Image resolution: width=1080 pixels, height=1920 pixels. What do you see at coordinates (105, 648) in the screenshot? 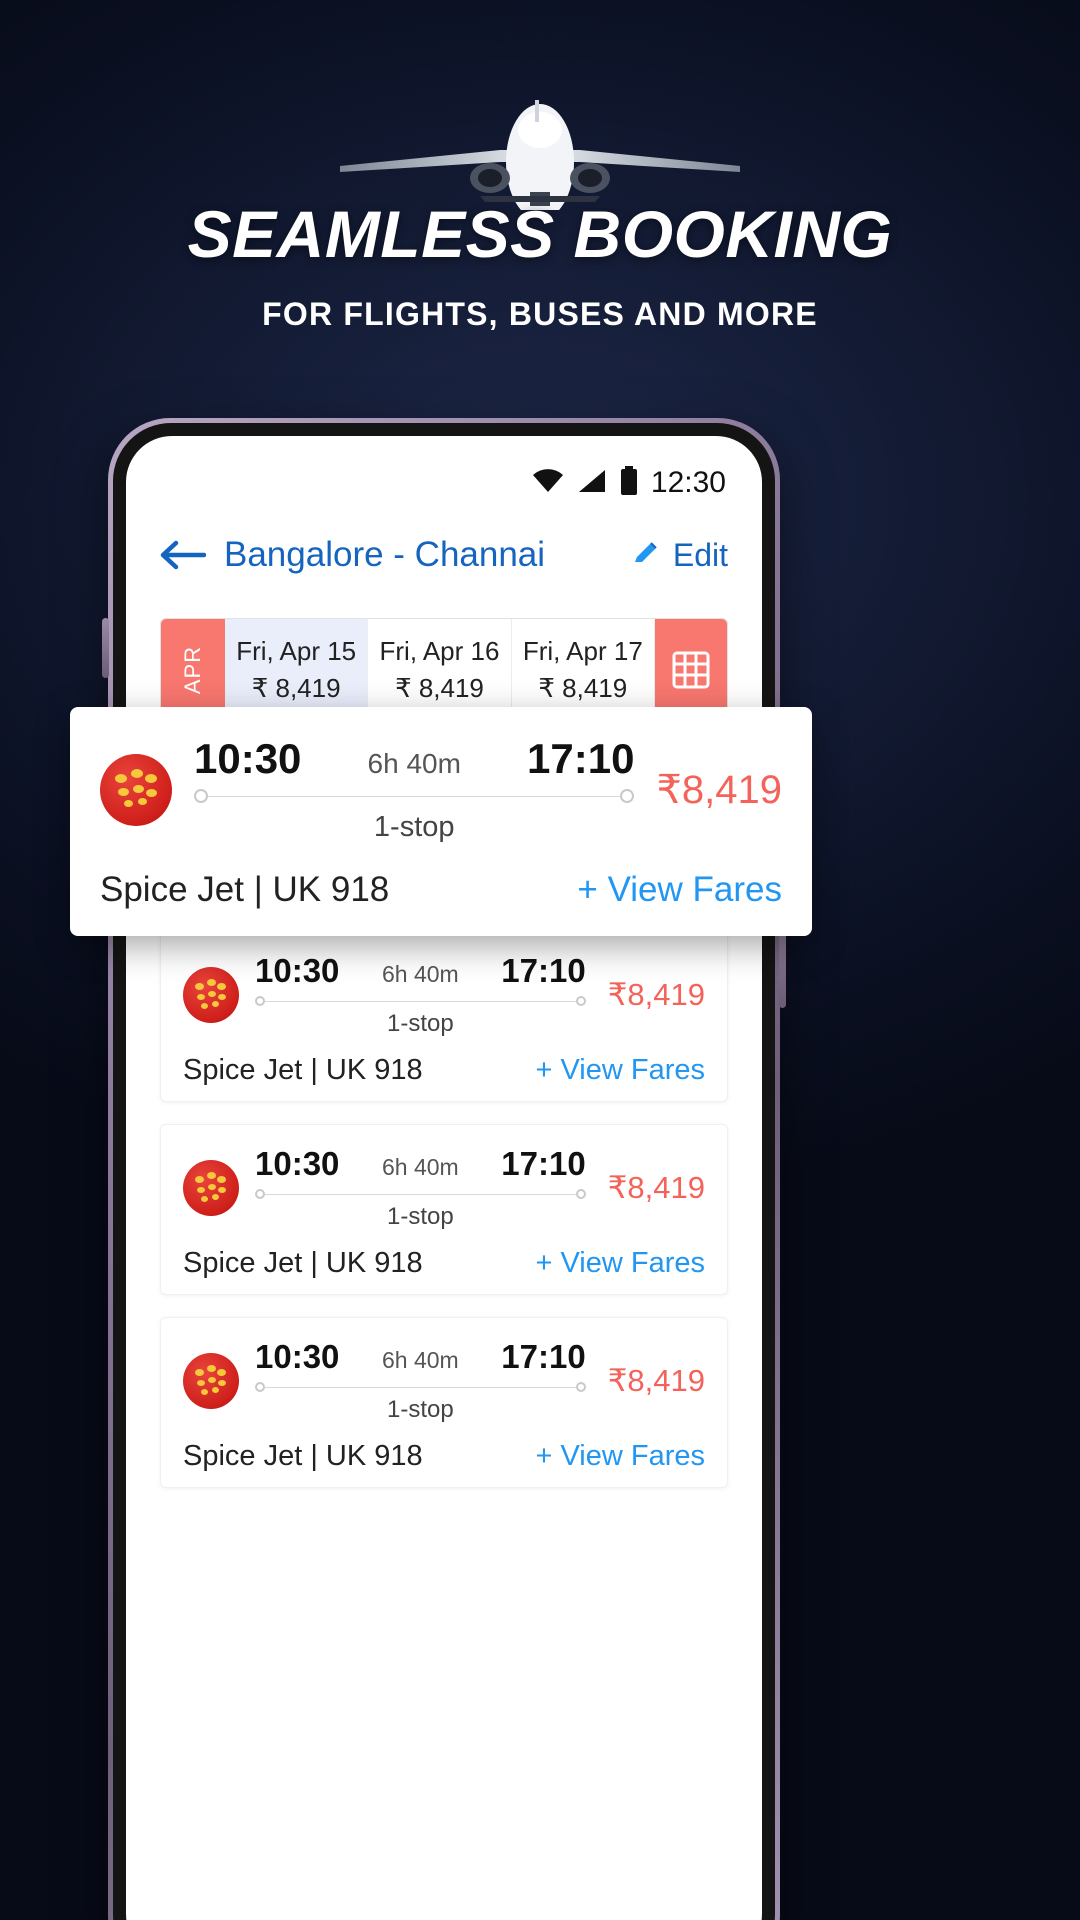
I see `volume-up-button` at bounding box center [105, 648].